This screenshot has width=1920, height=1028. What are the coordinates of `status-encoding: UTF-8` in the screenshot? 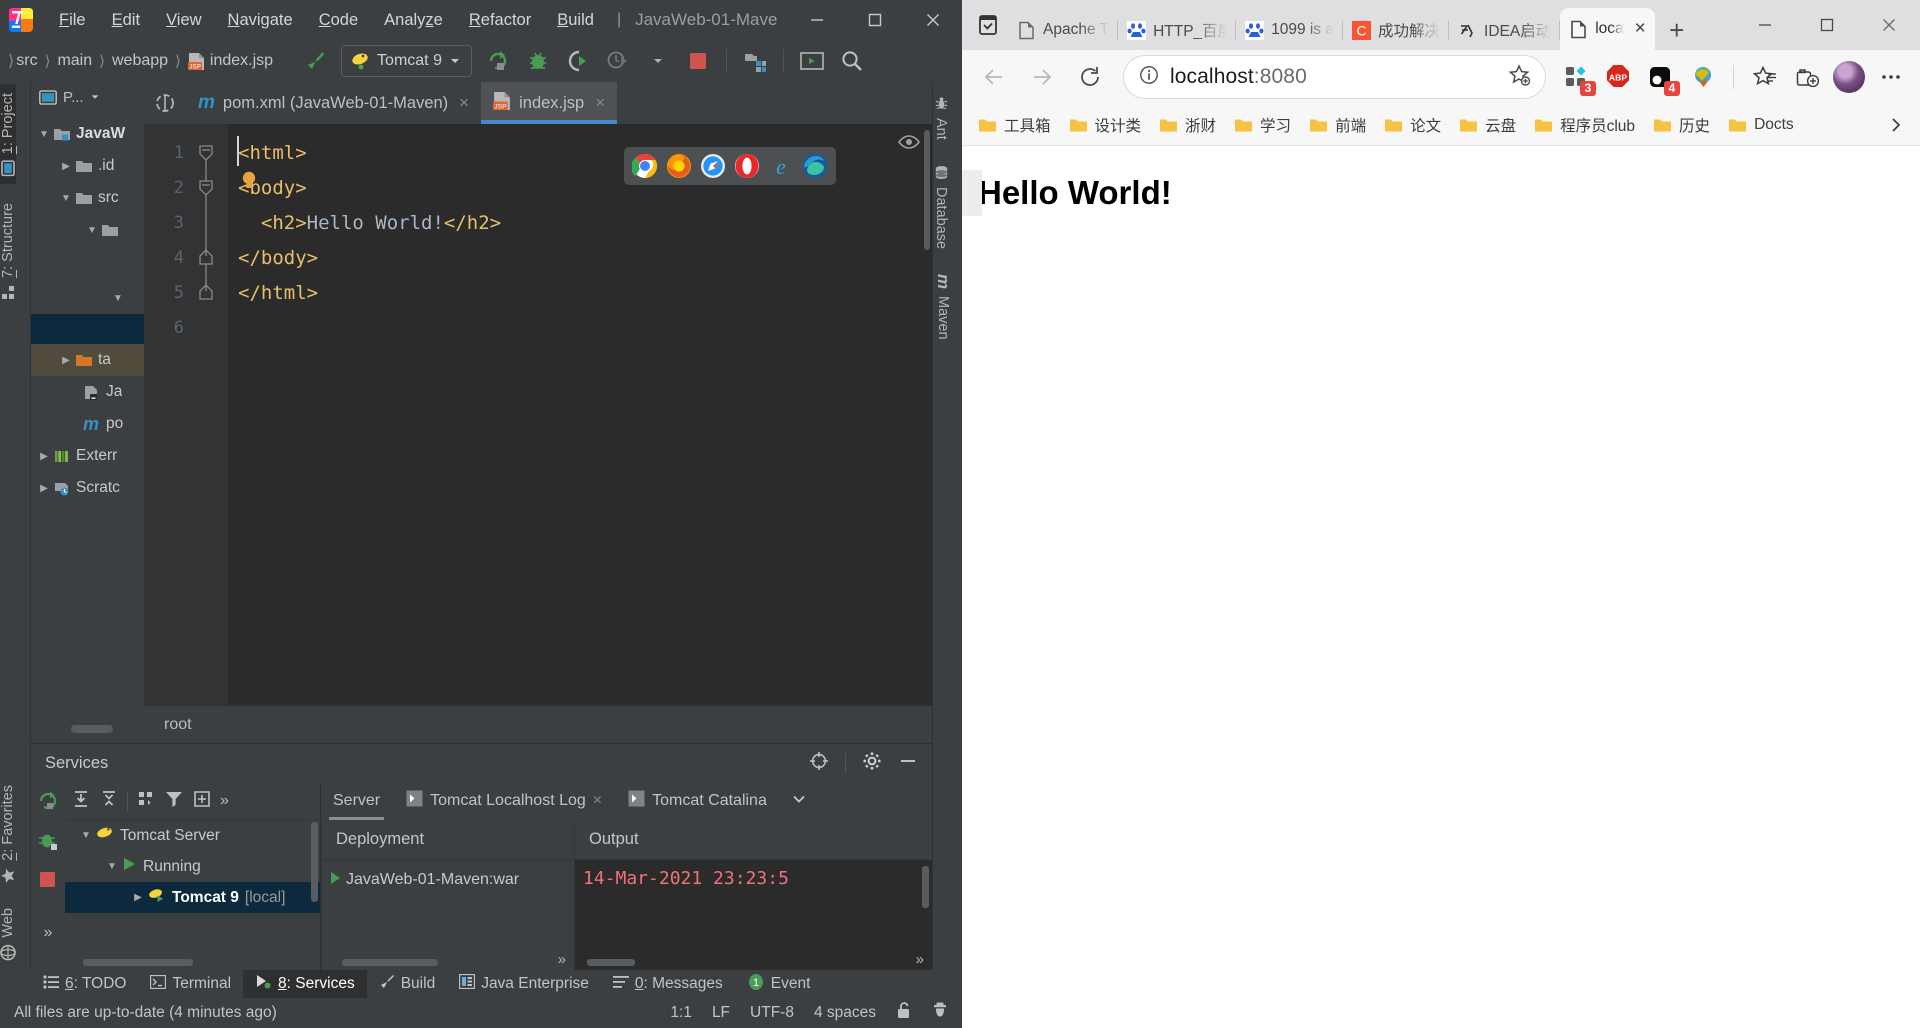 It's located at (772, 1013).